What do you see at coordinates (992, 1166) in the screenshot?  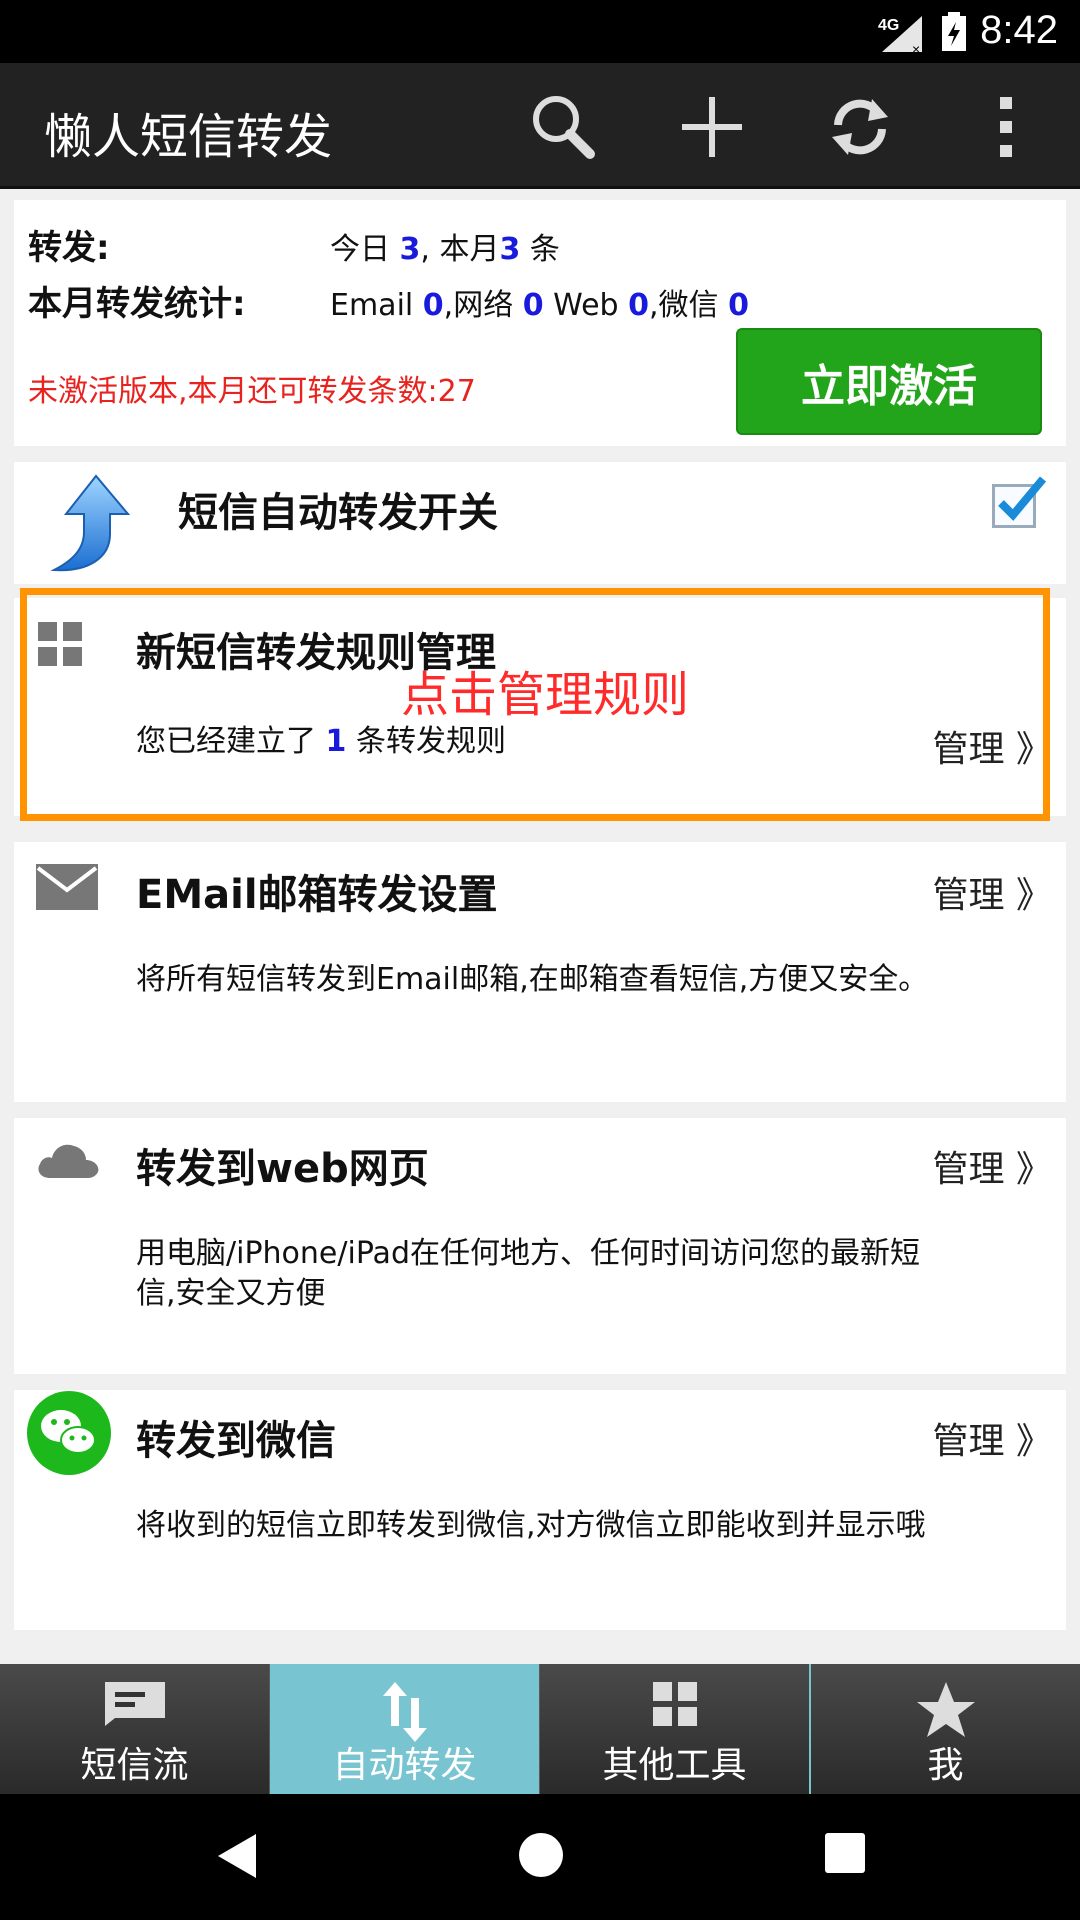 I see `web-manage-link: 管理 》` at bounding box center [992, 1166].